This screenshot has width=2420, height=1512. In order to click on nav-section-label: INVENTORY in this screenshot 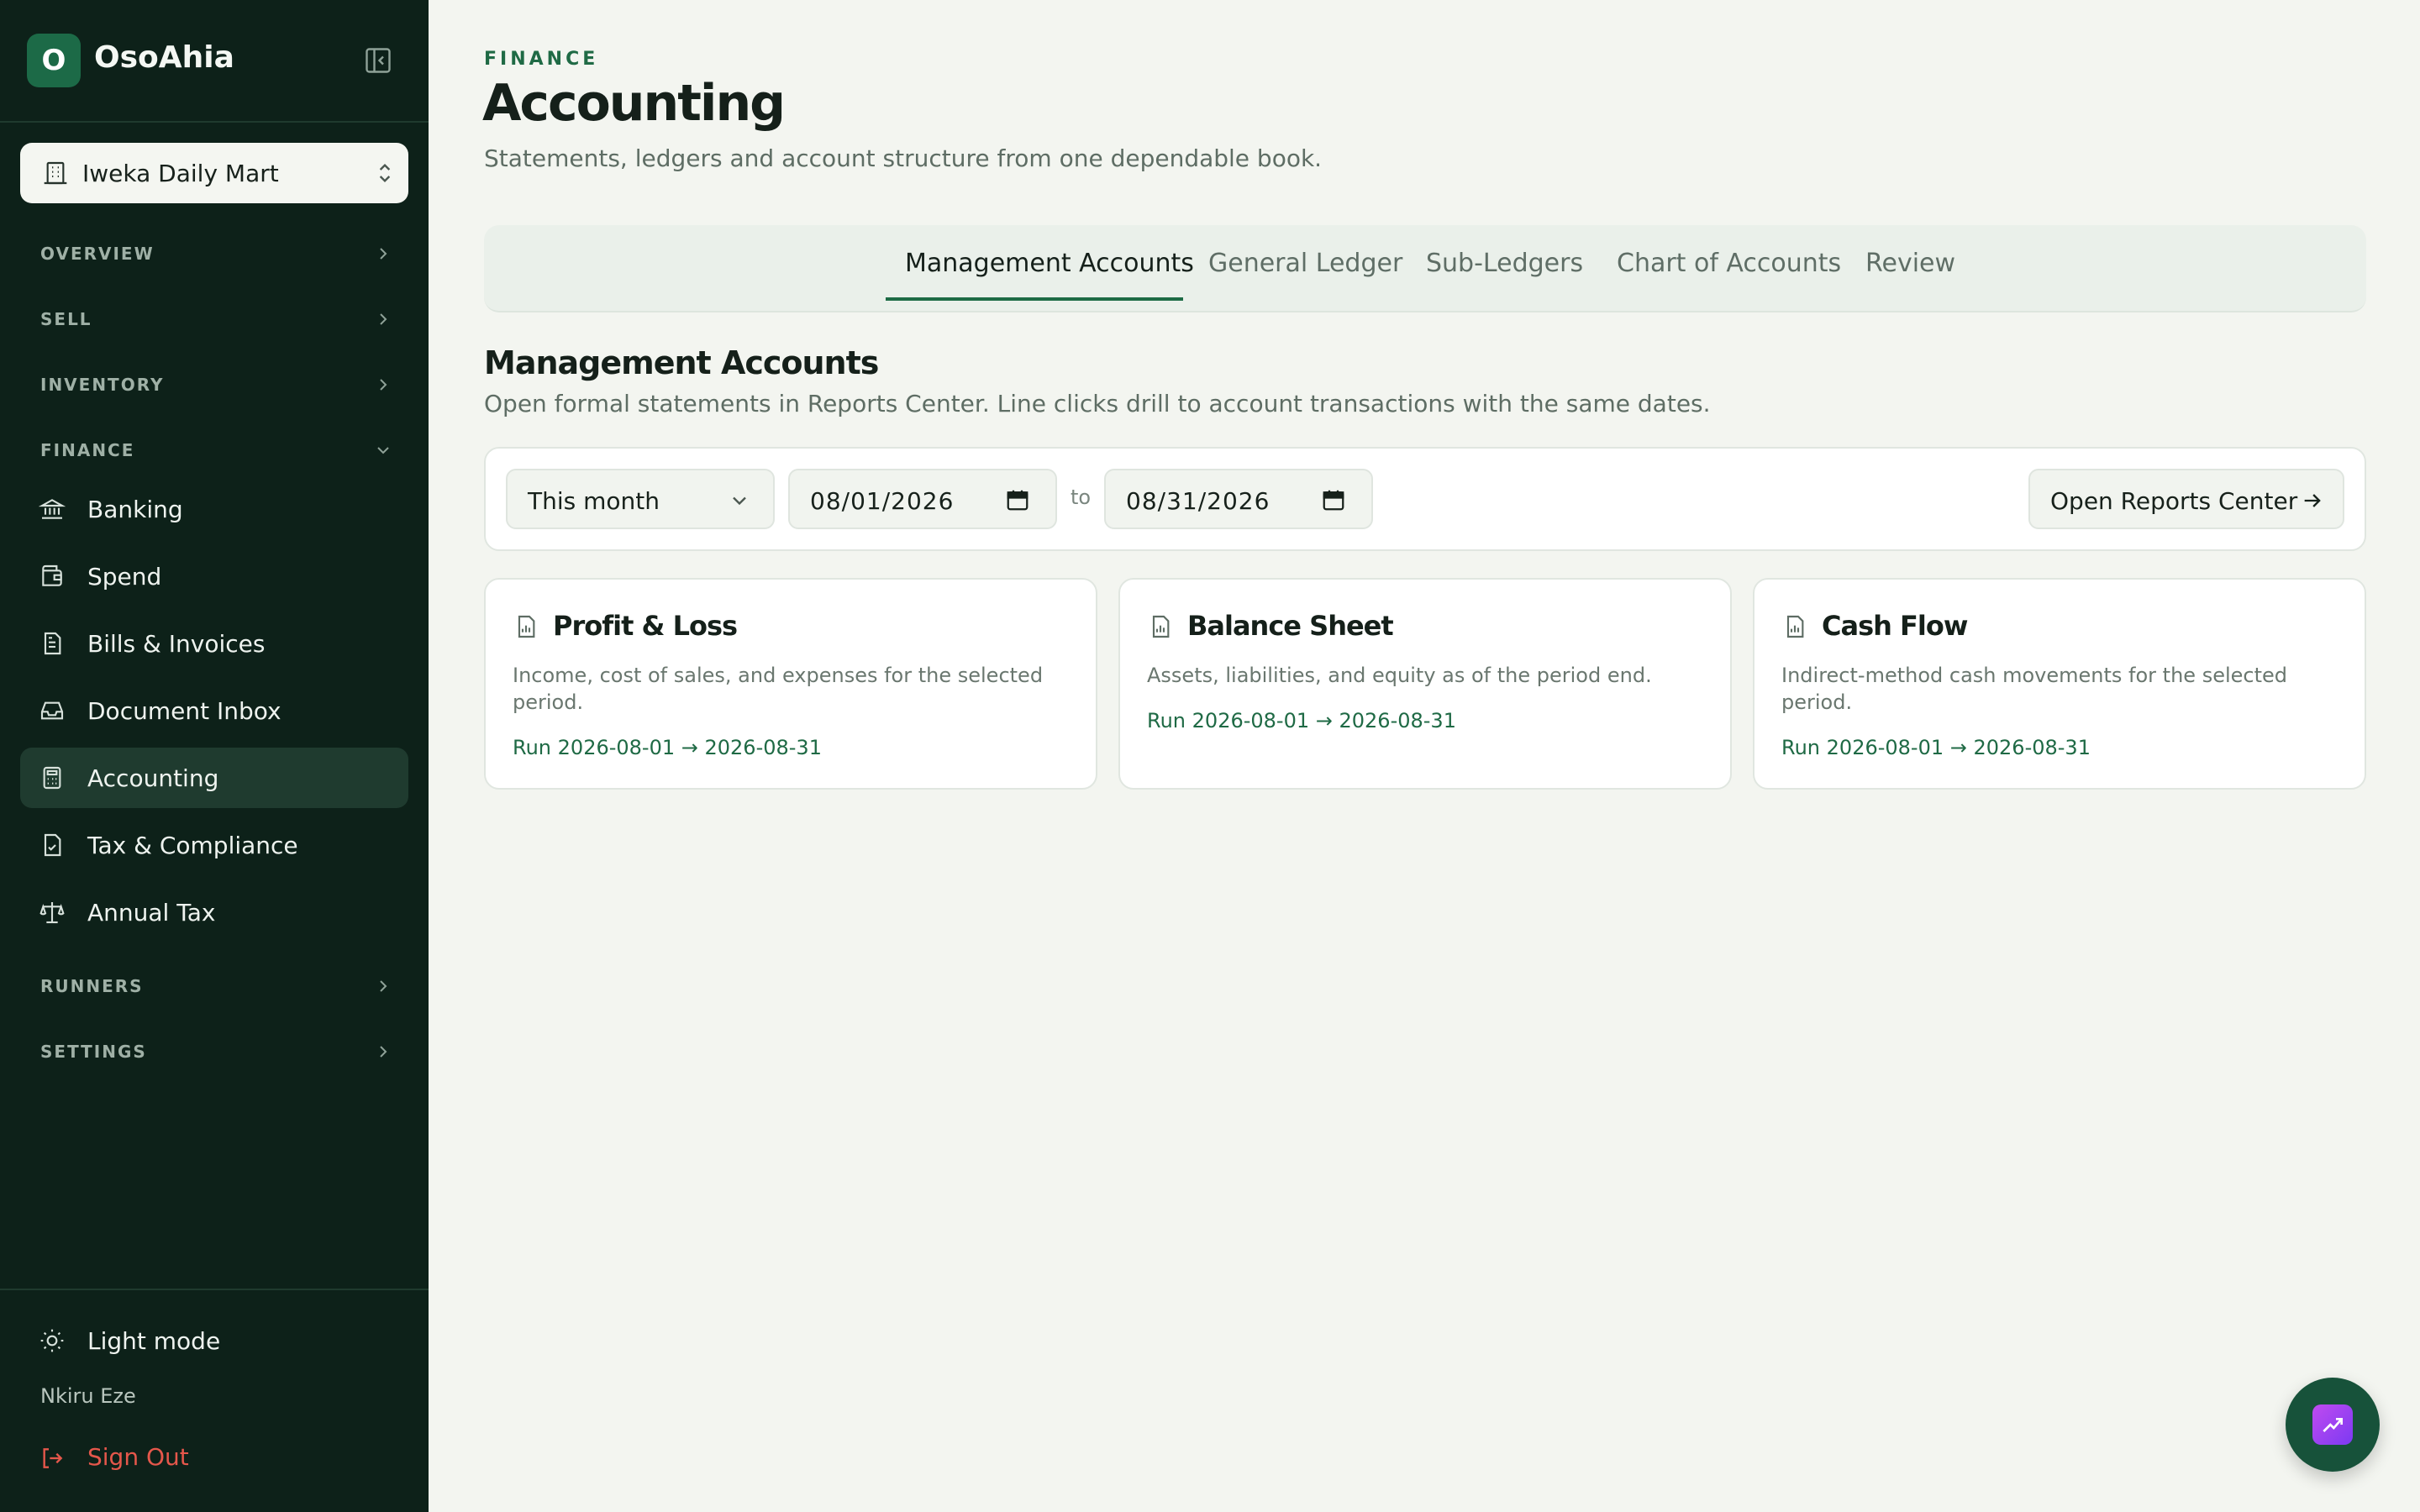, I will do `click(102, 385)`.